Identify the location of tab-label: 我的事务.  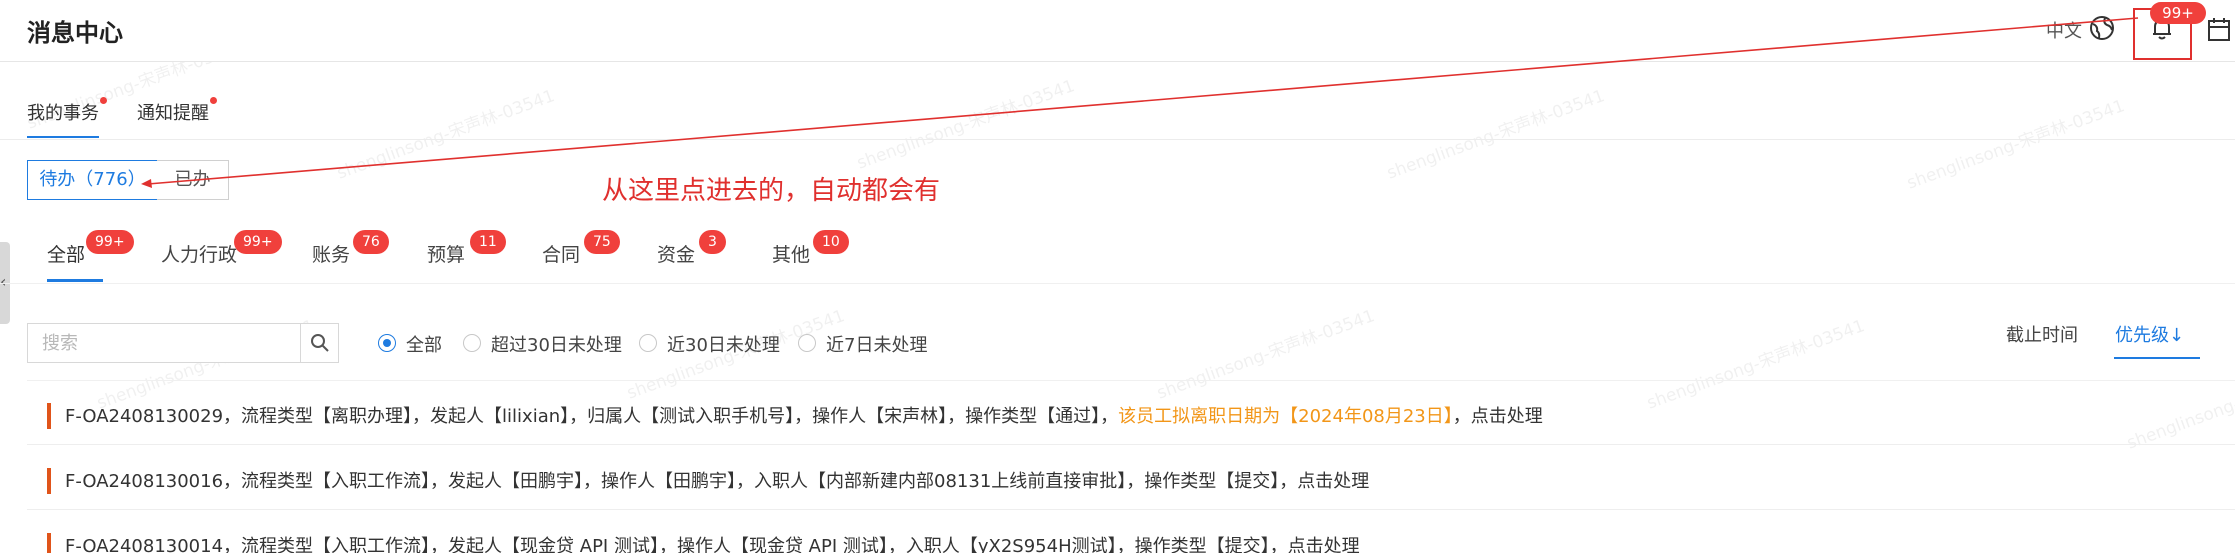
(63, 113).